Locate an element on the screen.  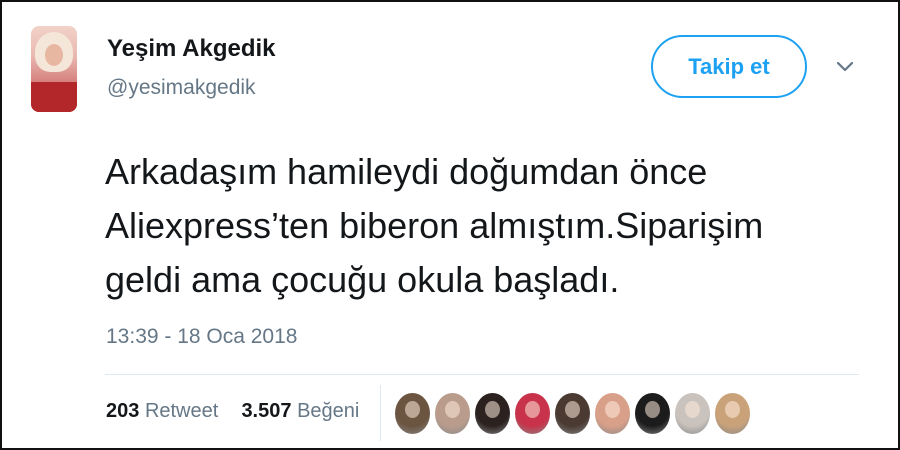
follow-button: Takip et is located at coordinates (729, 66).